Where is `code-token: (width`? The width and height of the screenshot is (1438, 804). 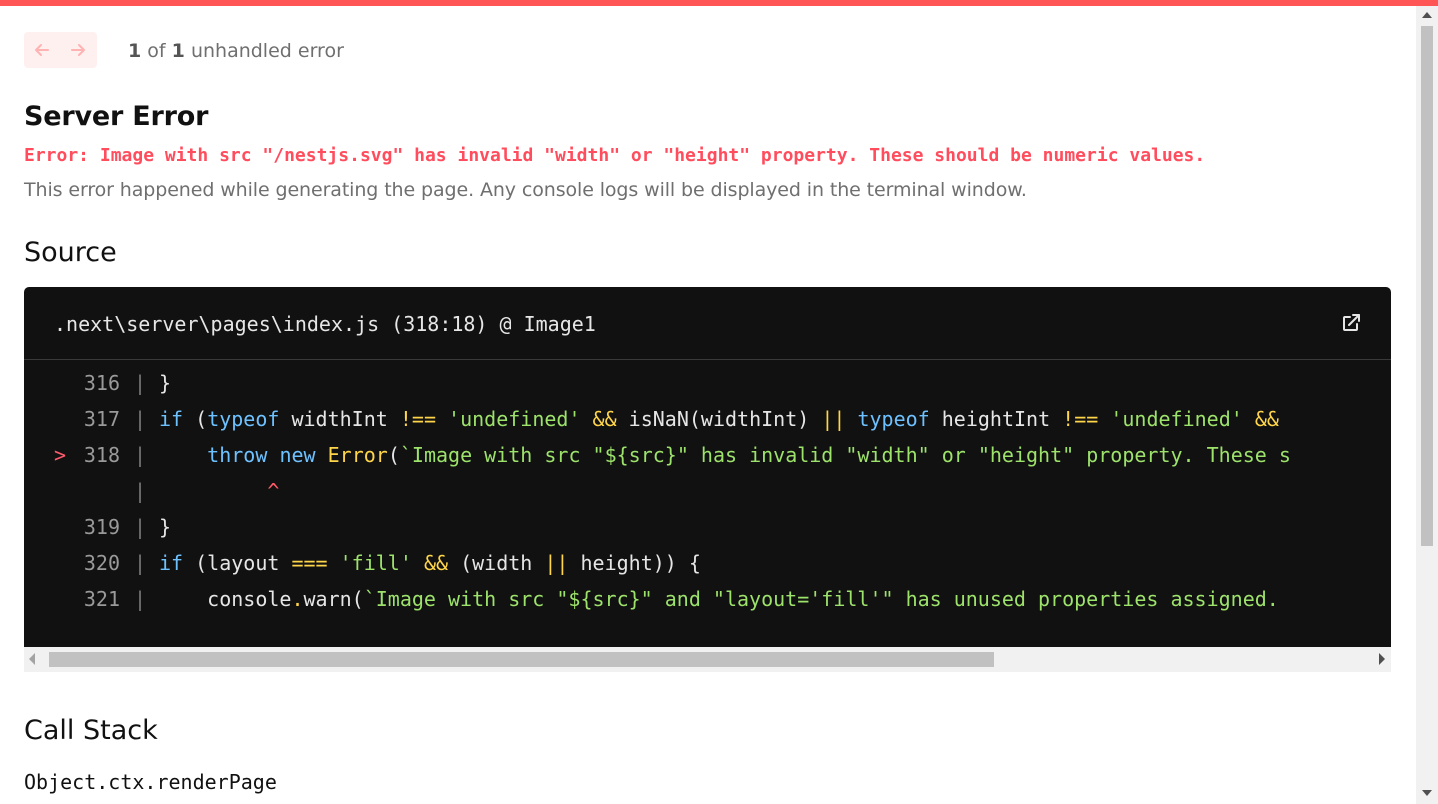
code-token: (width is located at coordinates (496, 563).